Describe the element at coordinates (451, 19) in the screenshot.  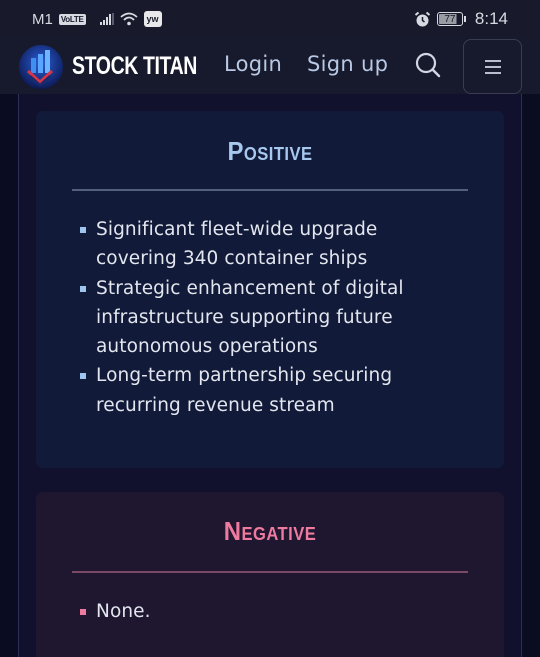
I see `battery-icon: 77` at that location.